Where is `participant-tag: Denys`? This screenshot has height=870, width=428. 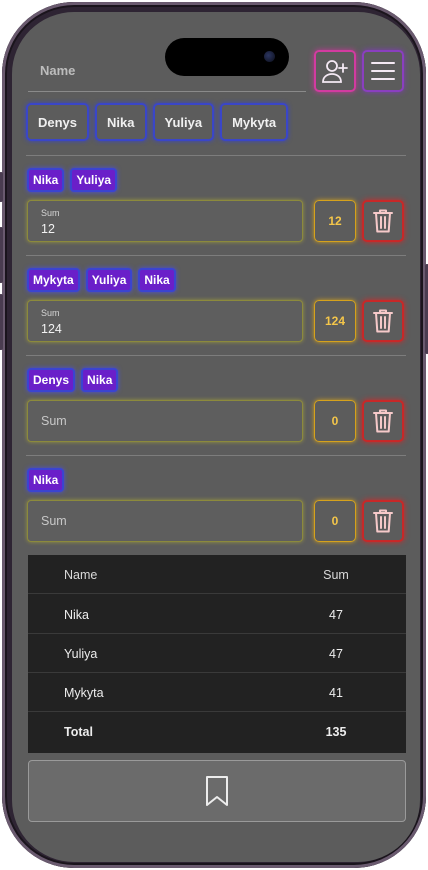 participant-tag: Denys is located at coordinates (51, 380).